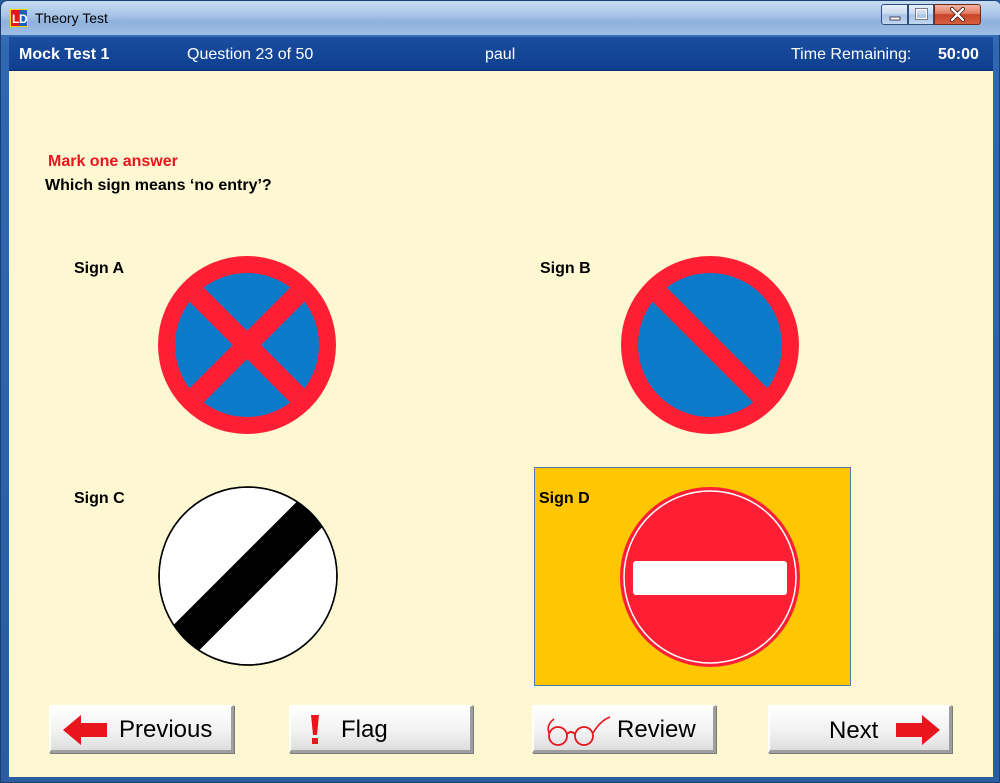 The width and height of the screenshot is (1000, 783). What do you see at coordinates (247, 345) in the screenshot?
I see `no-stopping-sign-icon` at bounding box center [247, 345].